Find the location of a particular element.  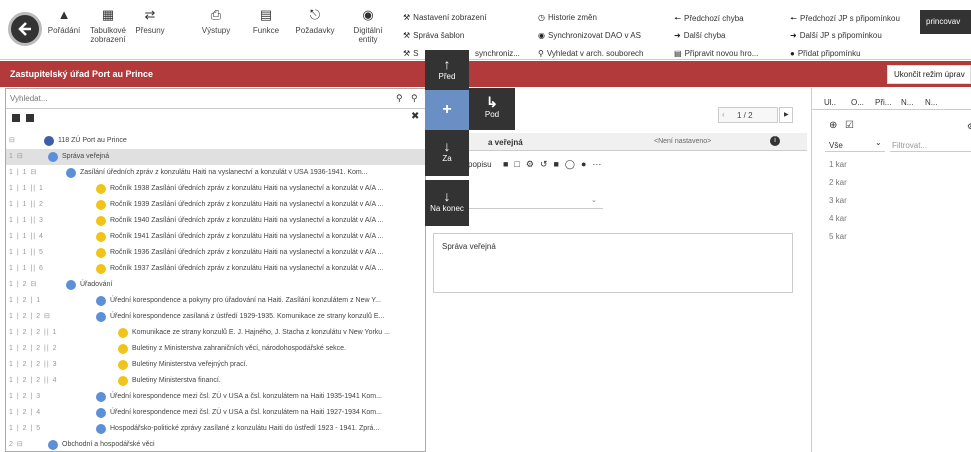

tree-row: ⊟ 118 ZÚ Port au Prince is located at coordinates (215, 141).